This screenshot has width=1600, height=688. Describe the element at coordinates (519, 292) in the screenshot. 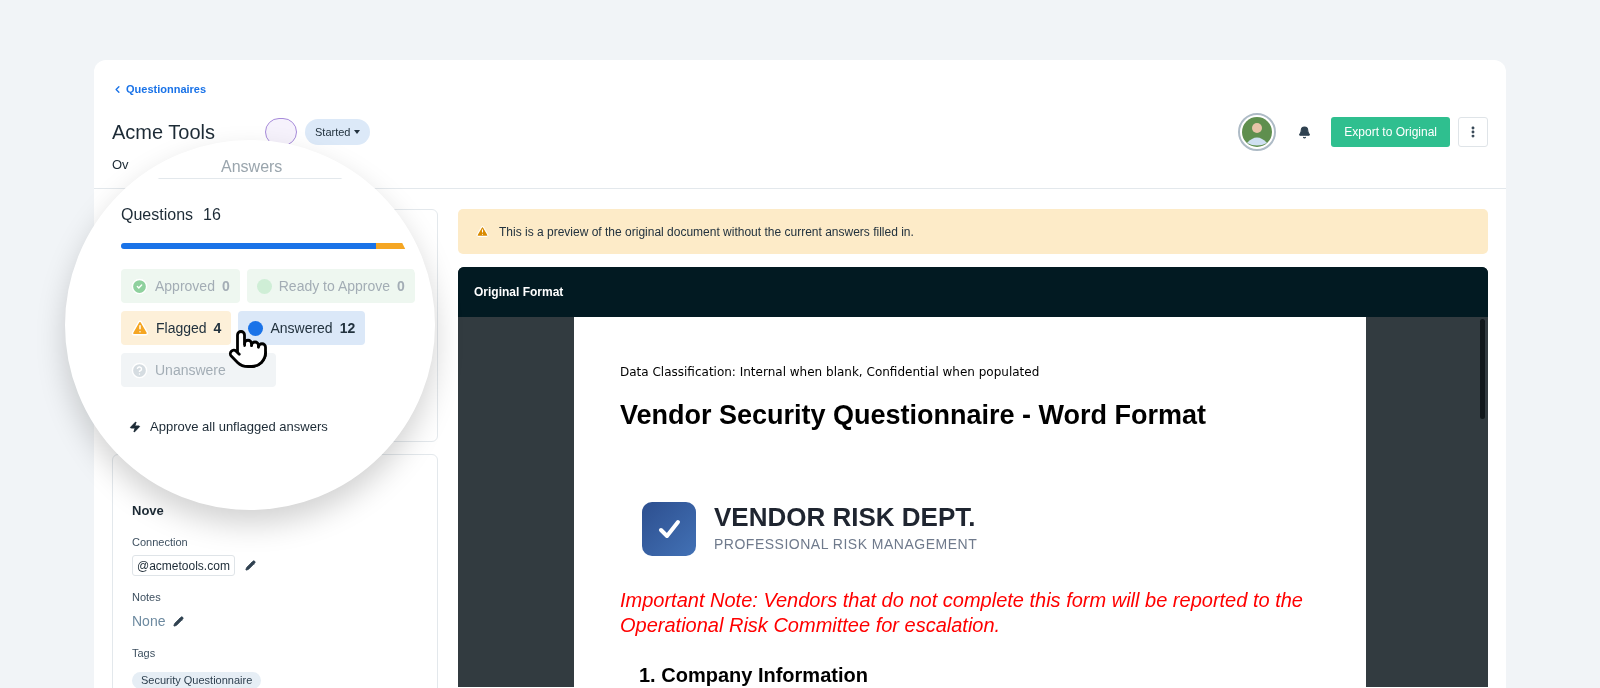

I see `viewer-title: Original Format` at that location.